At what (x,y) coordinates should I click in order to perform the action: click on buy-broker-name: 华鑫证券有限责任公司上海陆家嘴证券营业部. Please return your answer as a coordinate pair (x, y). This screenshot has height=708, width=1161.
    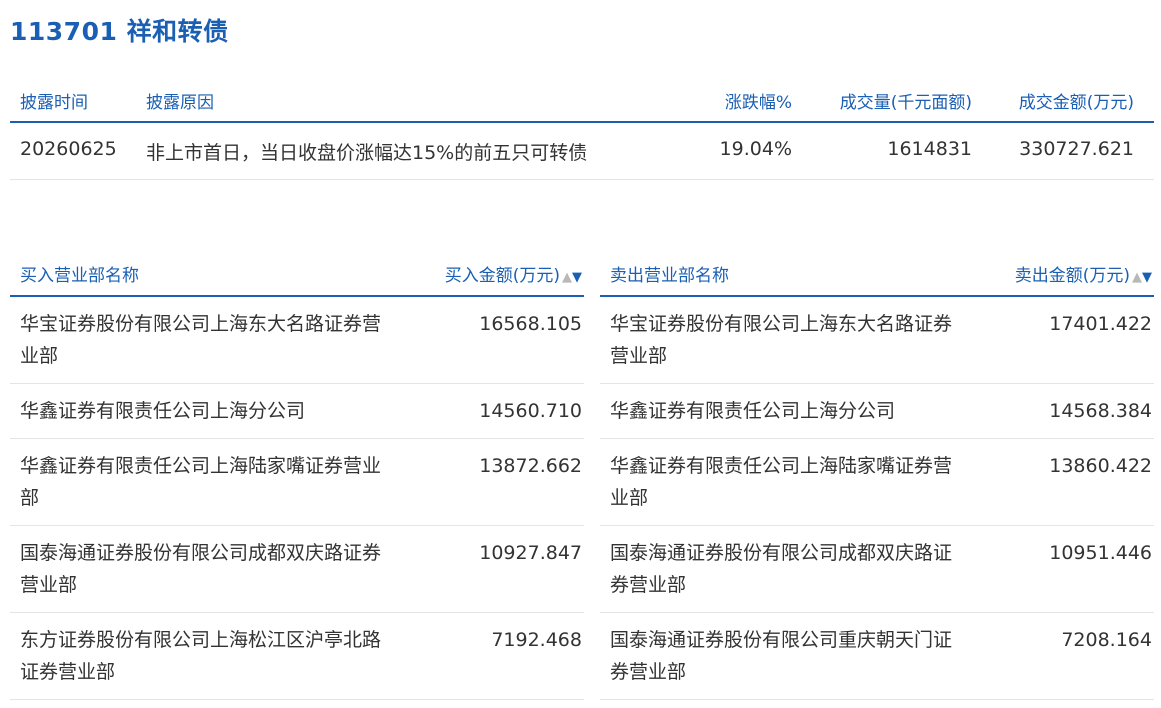
    Looking at the image, I should click on (201, 482).